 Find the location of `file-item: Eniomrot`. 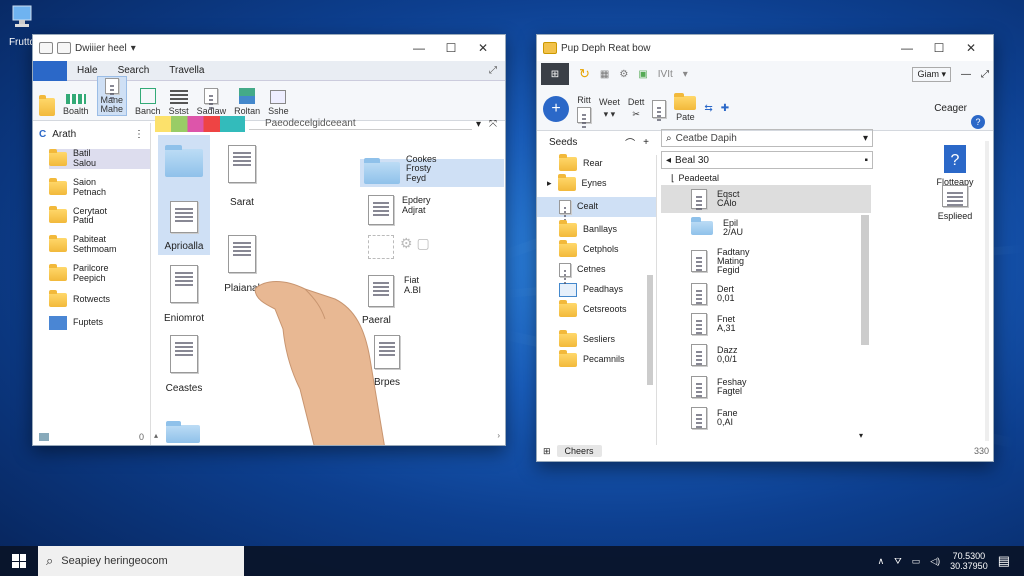

file-item: Eniomrot is located at coordinates (184, 294).